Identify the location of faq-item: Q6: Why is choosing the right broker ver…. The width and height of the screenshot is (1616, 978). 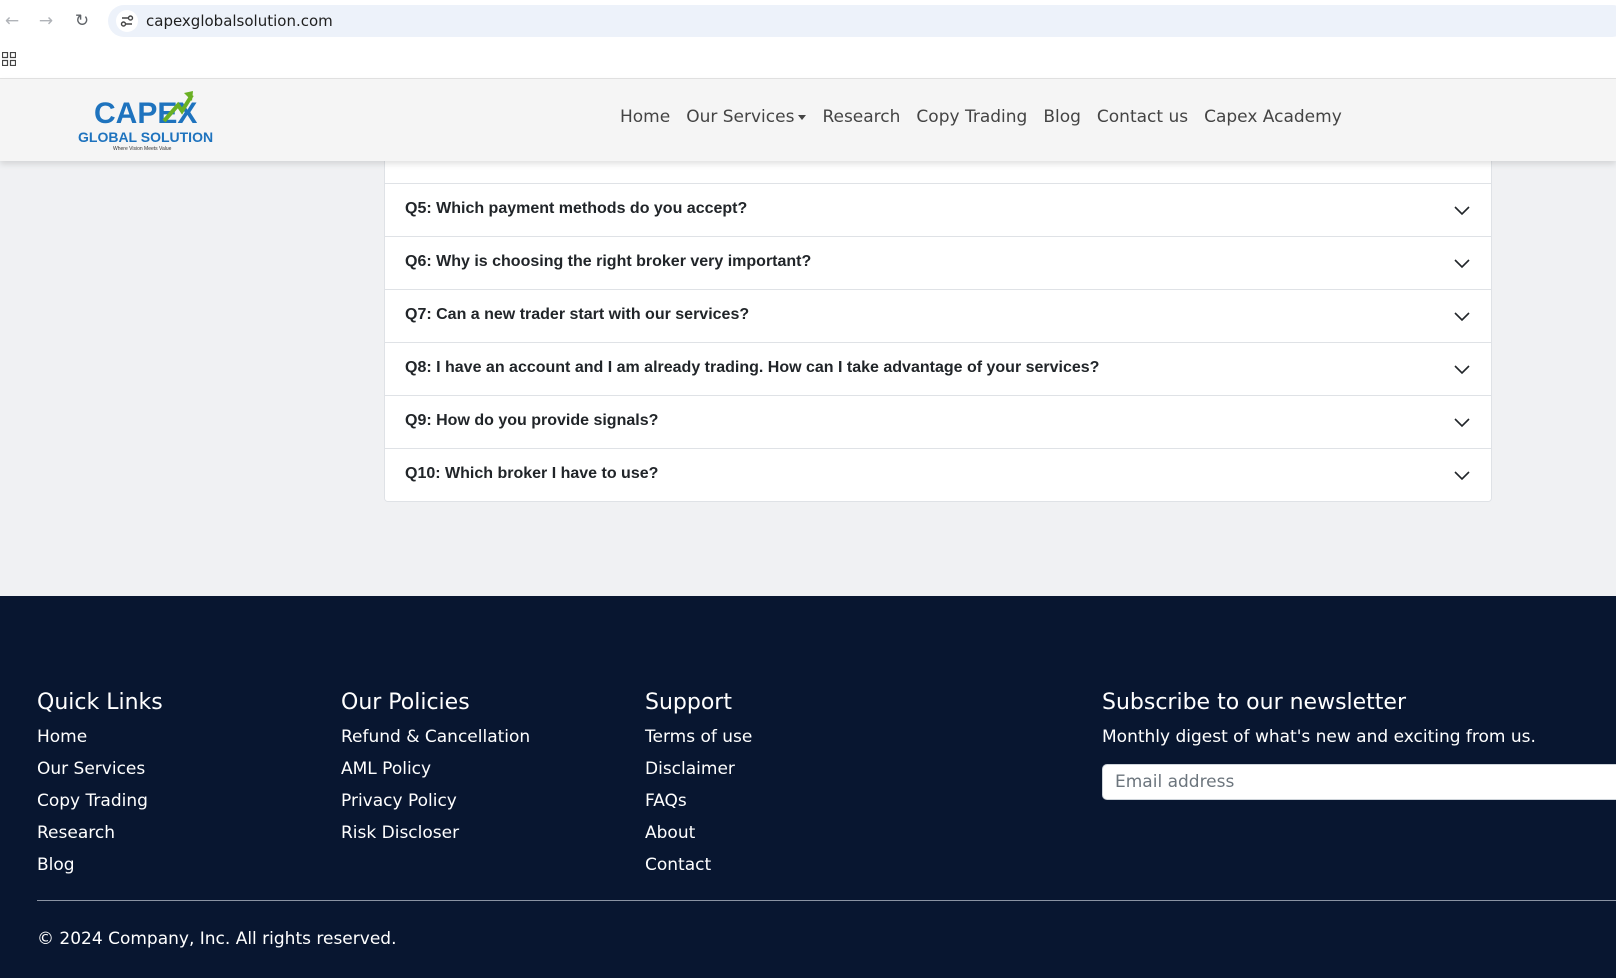
(938, 262).